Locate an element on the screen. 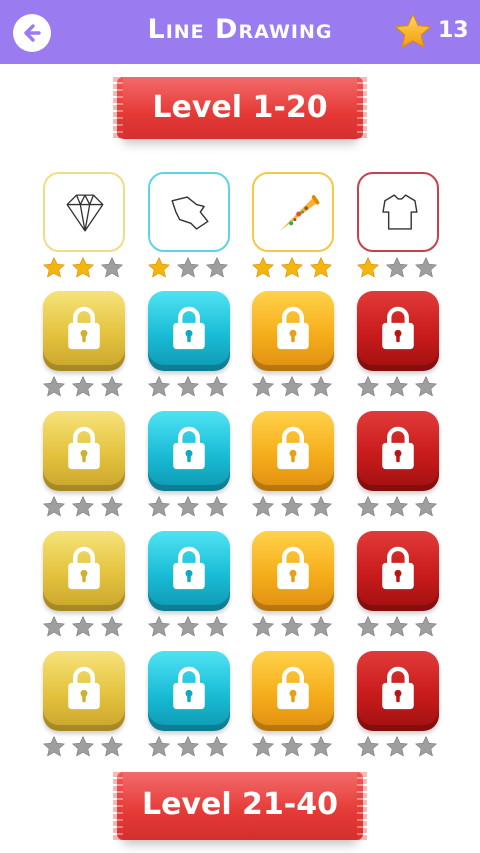 This screenshot has width=480, height=853. star-icon is located at coordinates (413, 31).